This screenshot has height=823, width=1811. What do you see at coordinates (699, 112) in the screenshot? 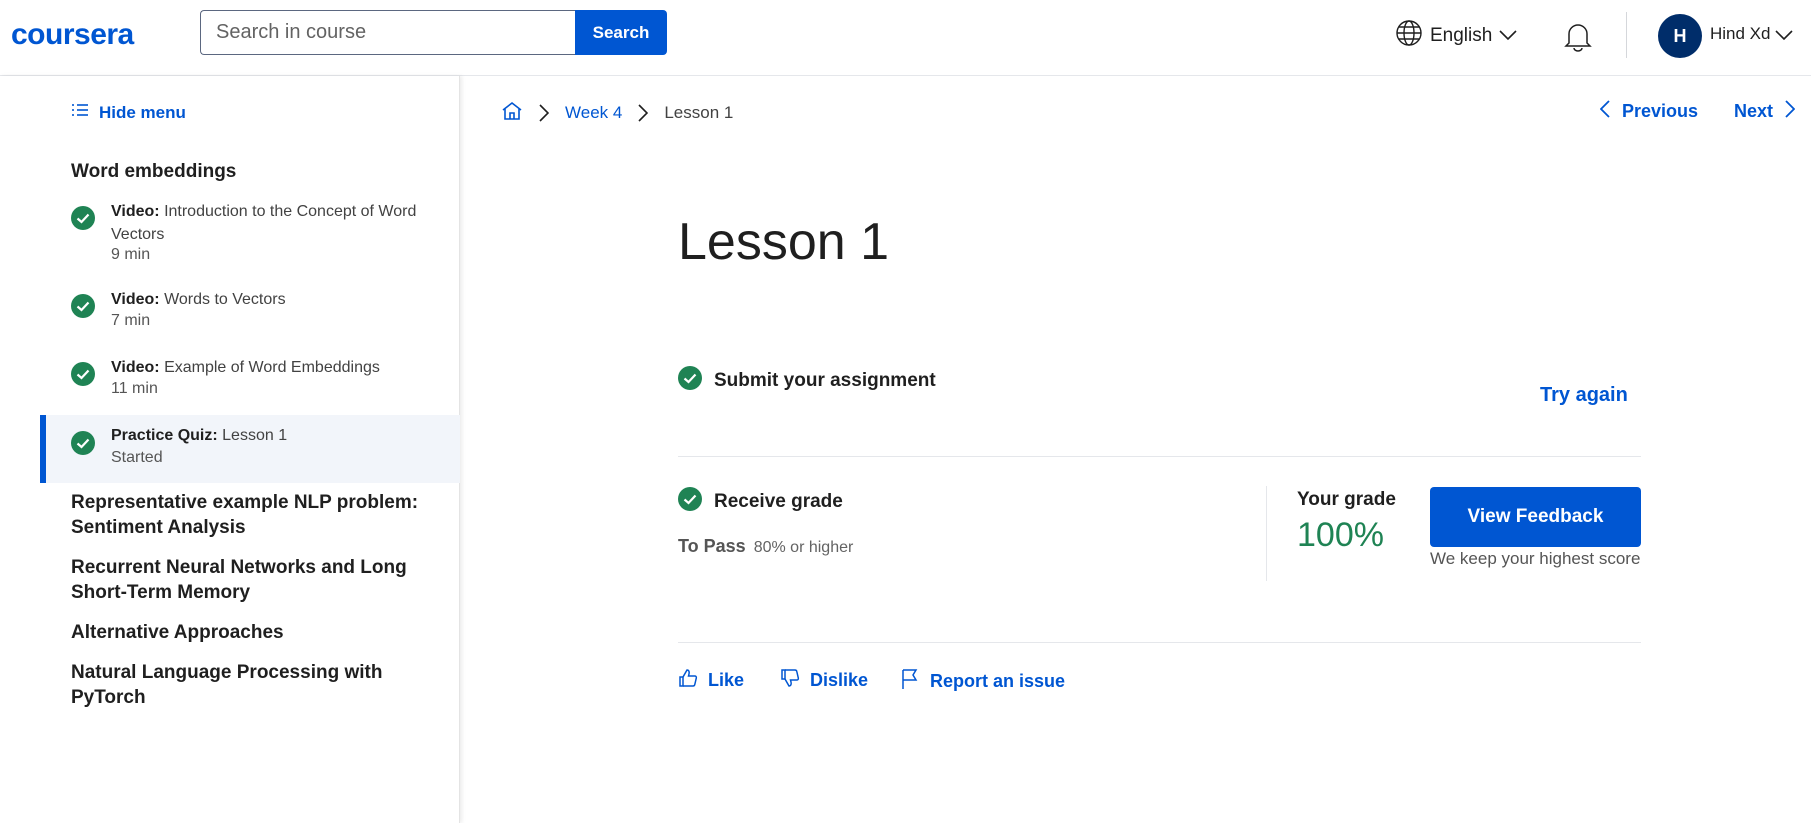
I see `breadcrumb-current: Lesson 1` at bounding box center [699, 112].